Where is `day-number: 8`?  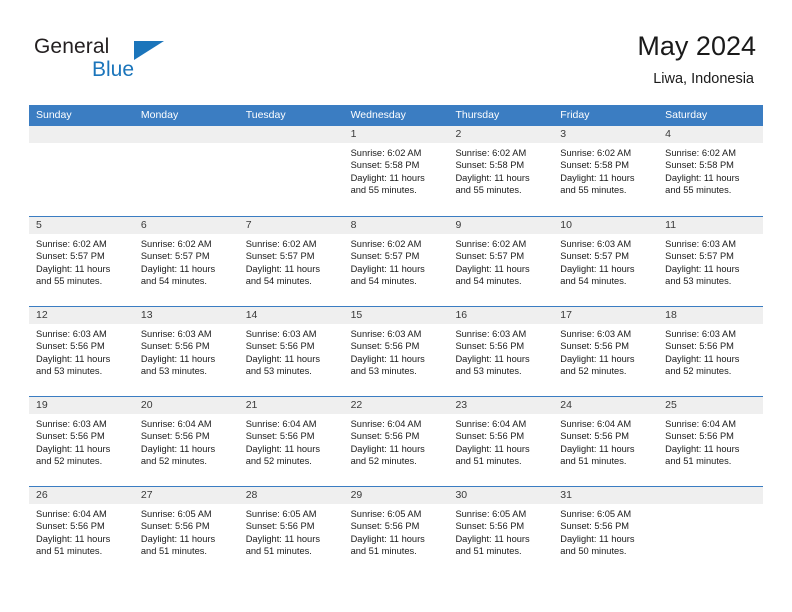 day-number: 8 is located at coordinates (396, 225).